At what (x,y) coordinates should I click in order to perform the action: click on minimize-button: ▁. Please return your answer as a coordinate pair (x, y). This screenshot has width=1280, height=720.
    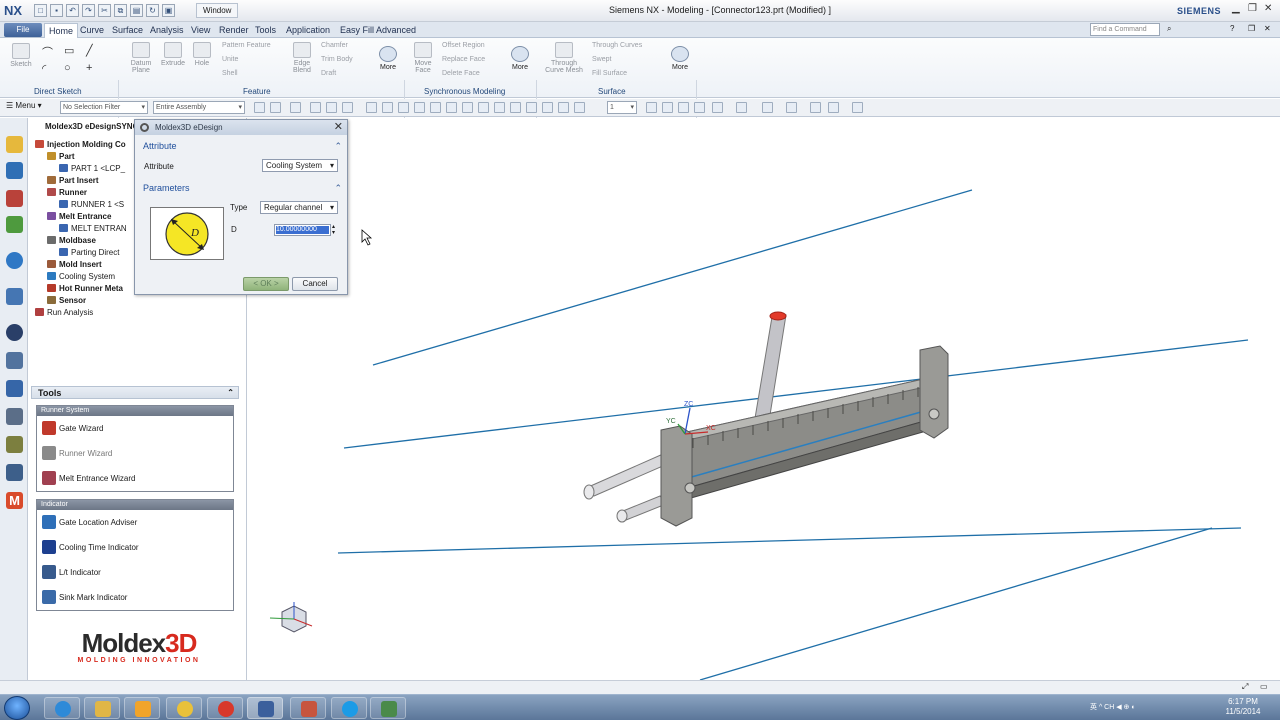
    Looking at the image, I should click on (1236, 8).